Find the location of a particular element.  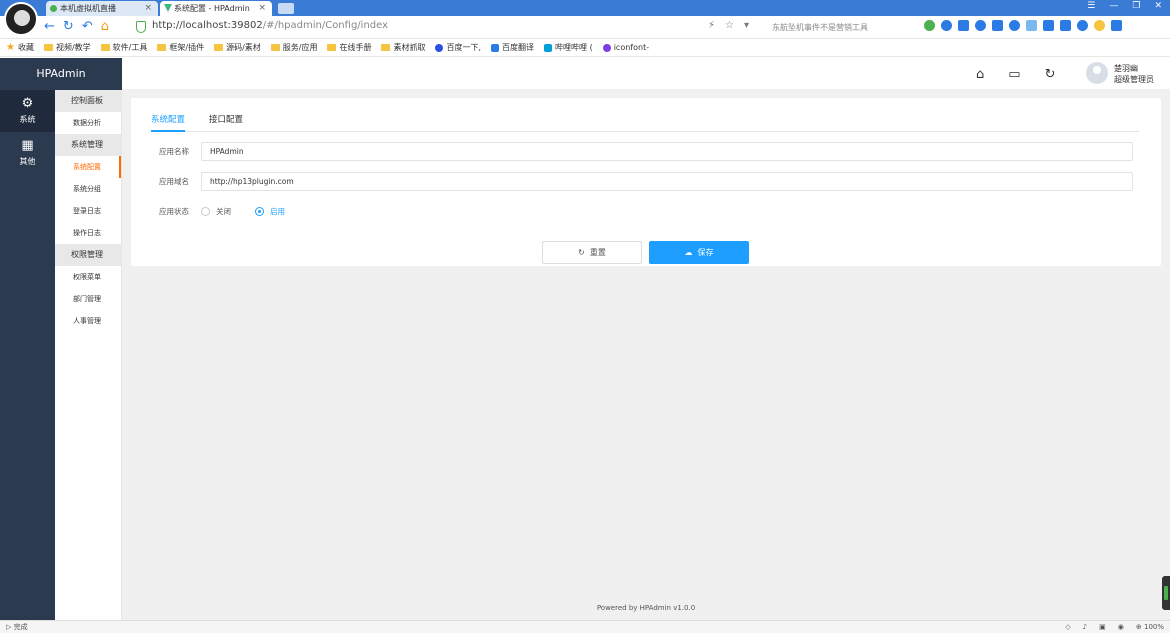

submenu-item-personnel: 人事管理 is located at coordinates (88, 321).